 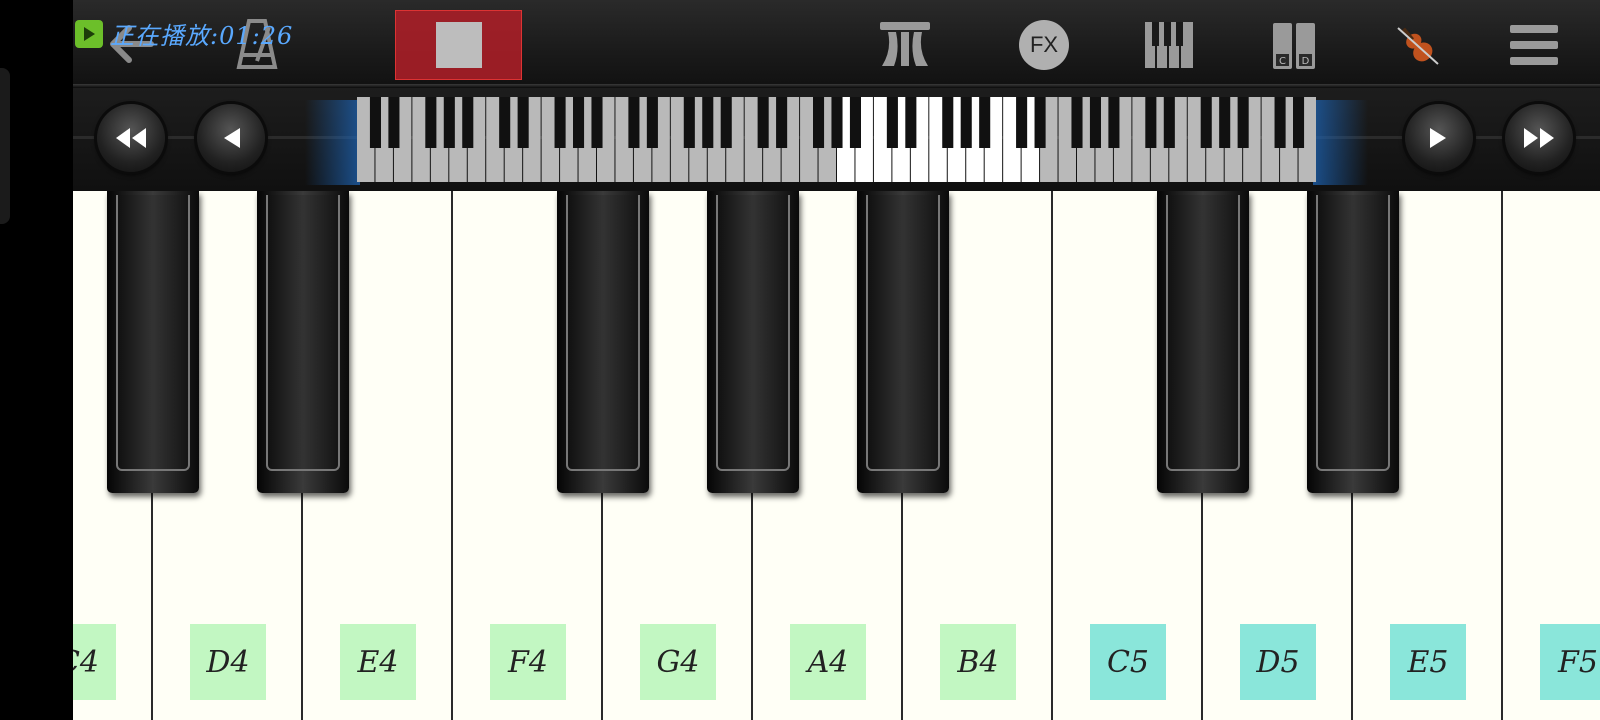 What do you see at coordinates (1570, 662) in the screenshot?
I see `note-label: F5` at bounding box center [1570, 662].